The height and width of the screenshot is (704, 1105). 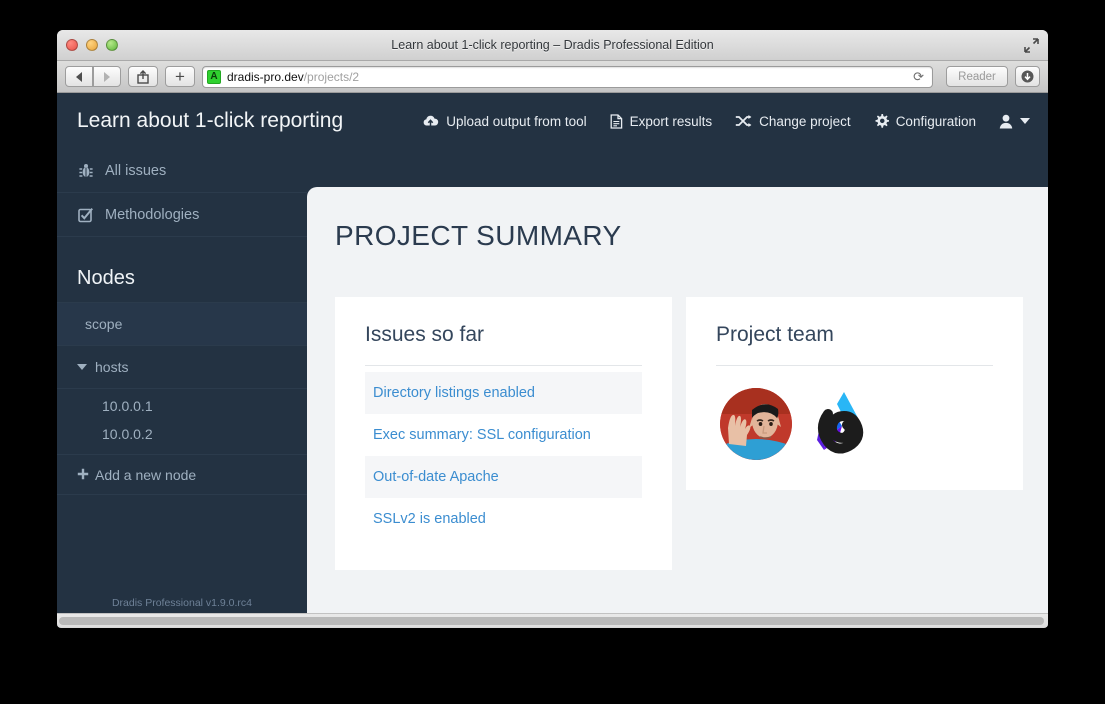 What do you see at coordinates (503, 519) in the screenshot?
I see `issue-row: SSLv2 is enabled` at bounding box center [503, 519].